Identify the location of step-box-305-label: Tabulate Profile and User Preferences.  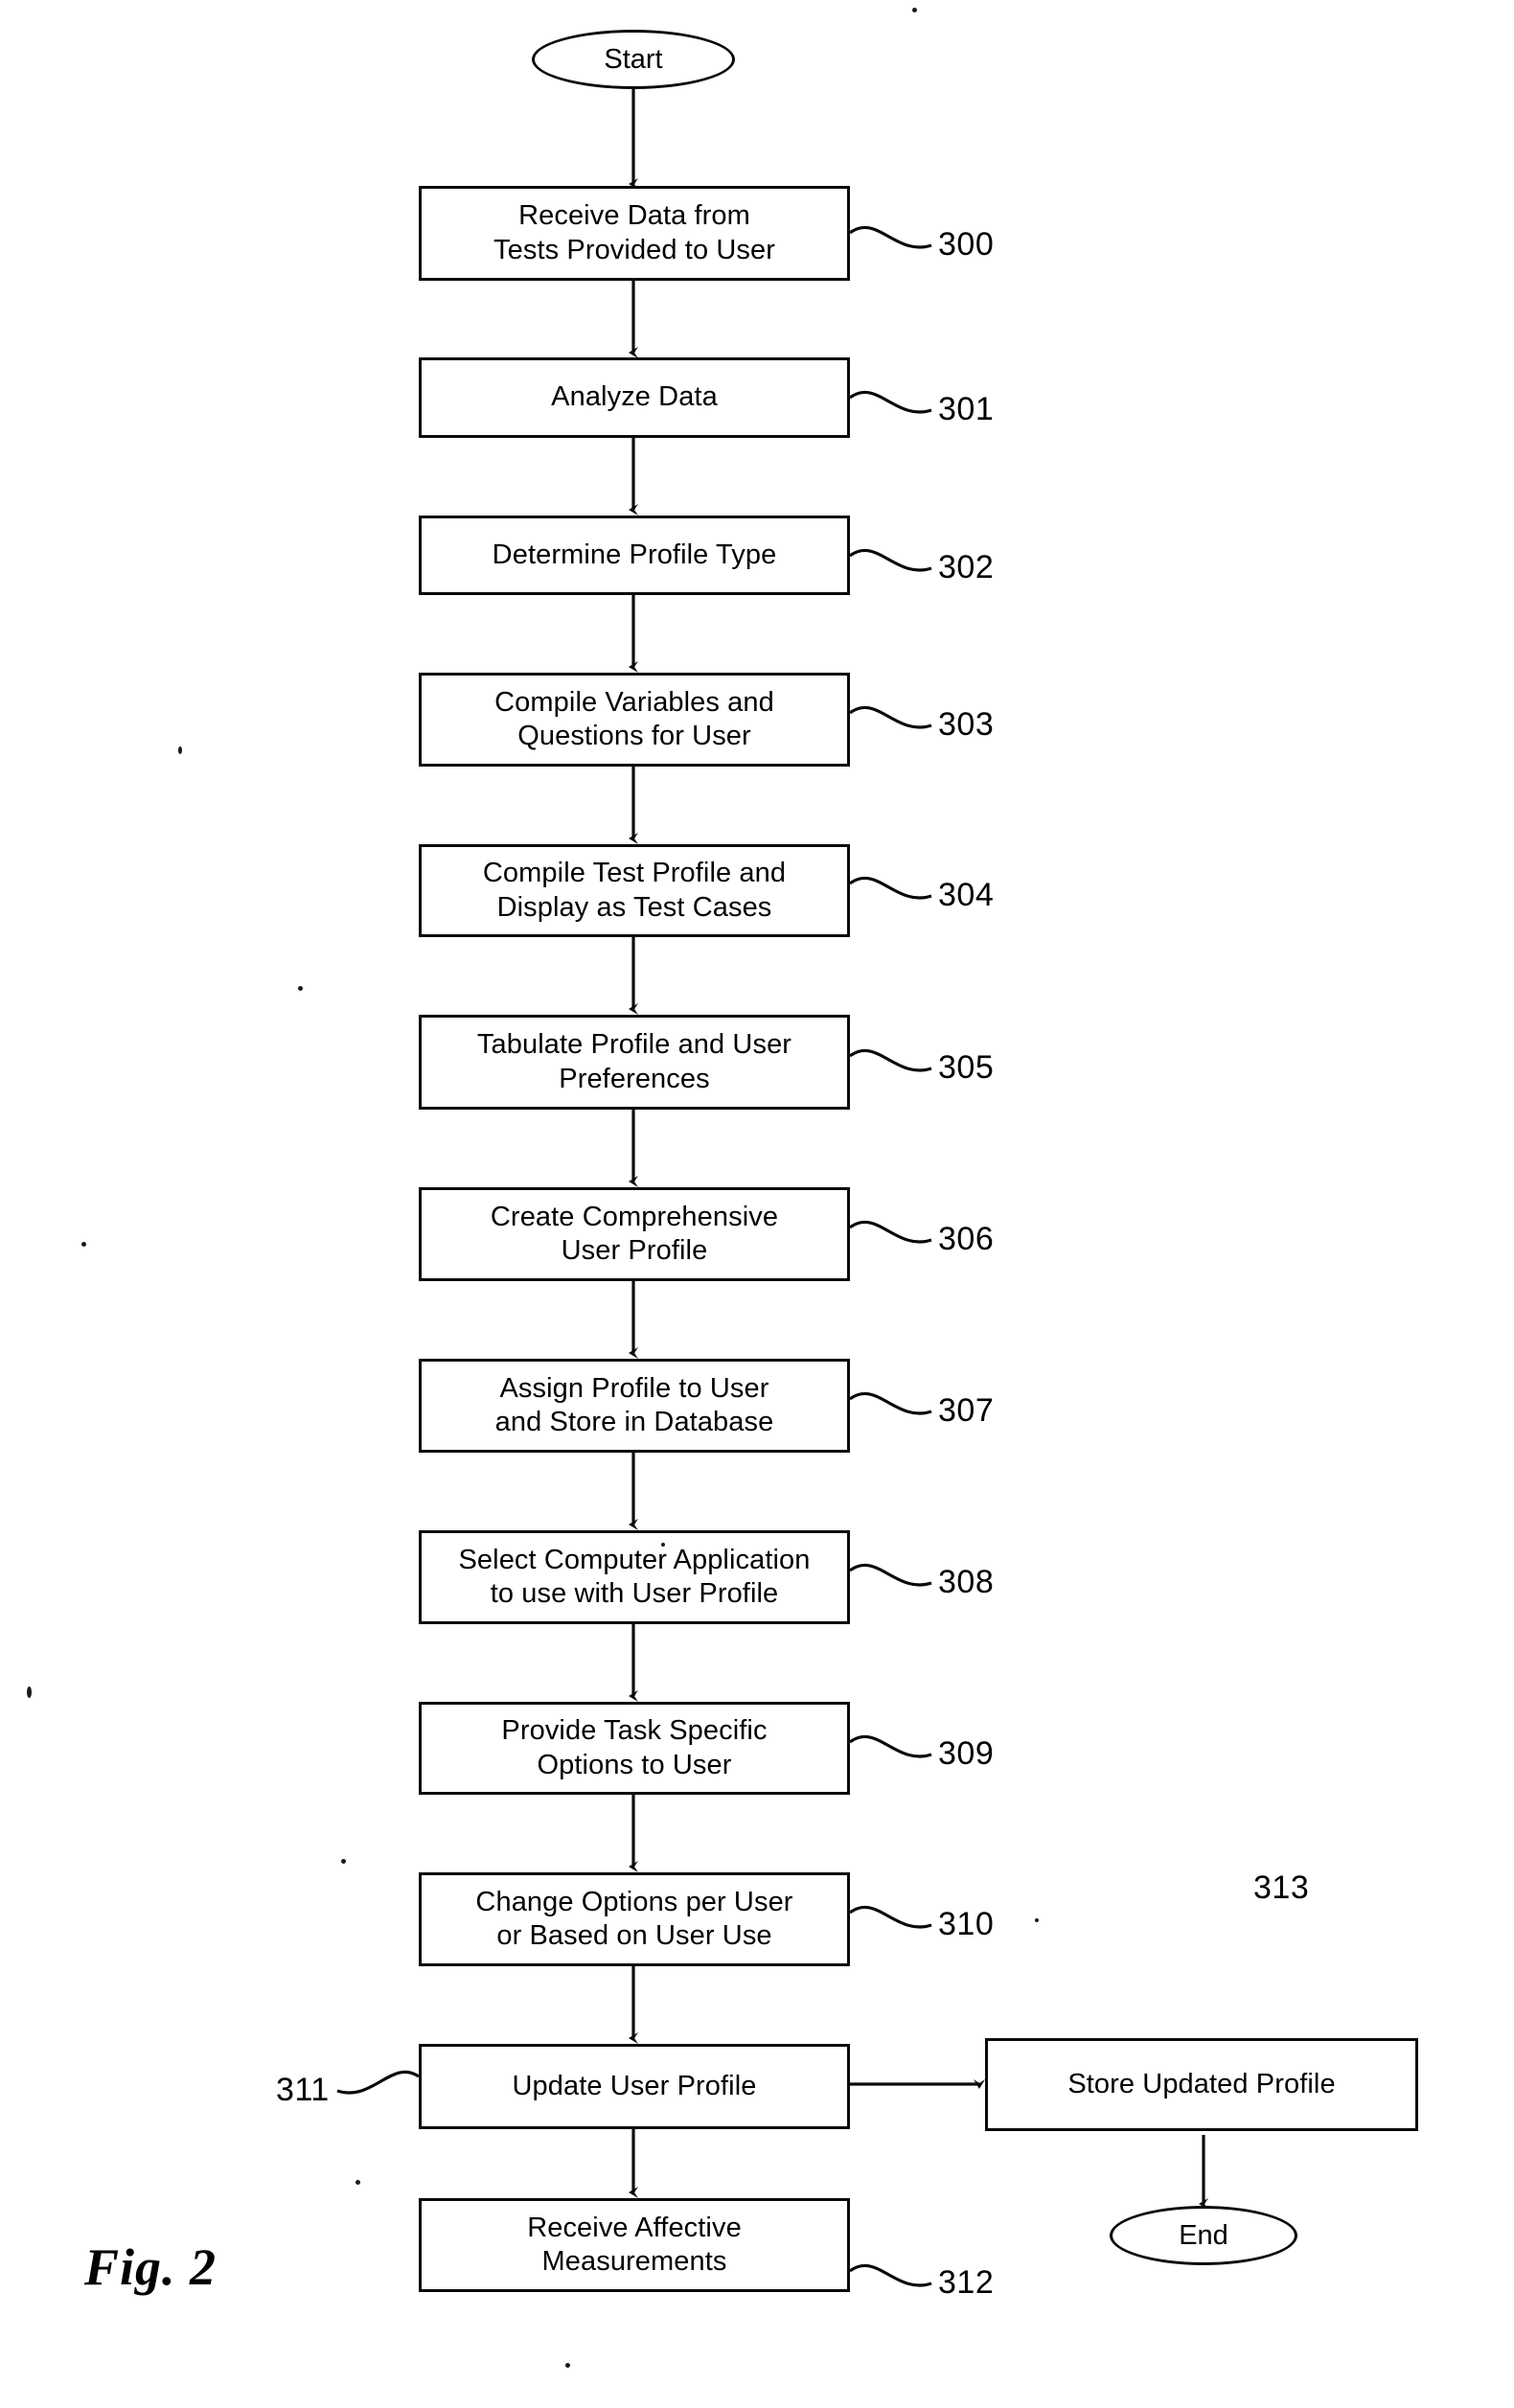
(634, 1061).